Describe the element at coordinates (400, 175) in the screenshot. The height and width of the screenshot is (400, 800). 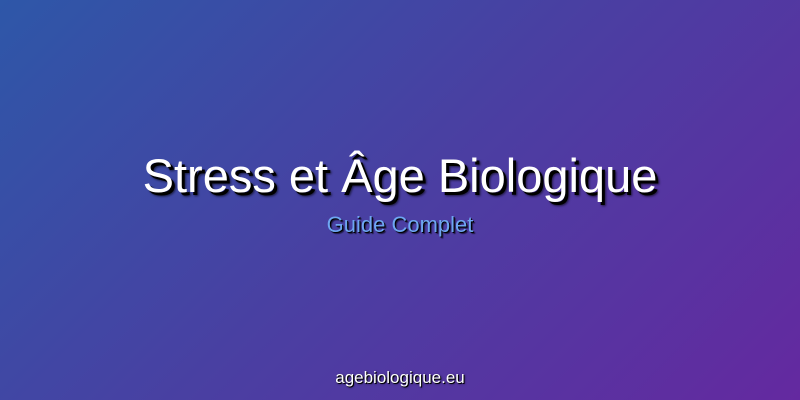
I see `banner-title: Stress et Âge Biologique` at that location.